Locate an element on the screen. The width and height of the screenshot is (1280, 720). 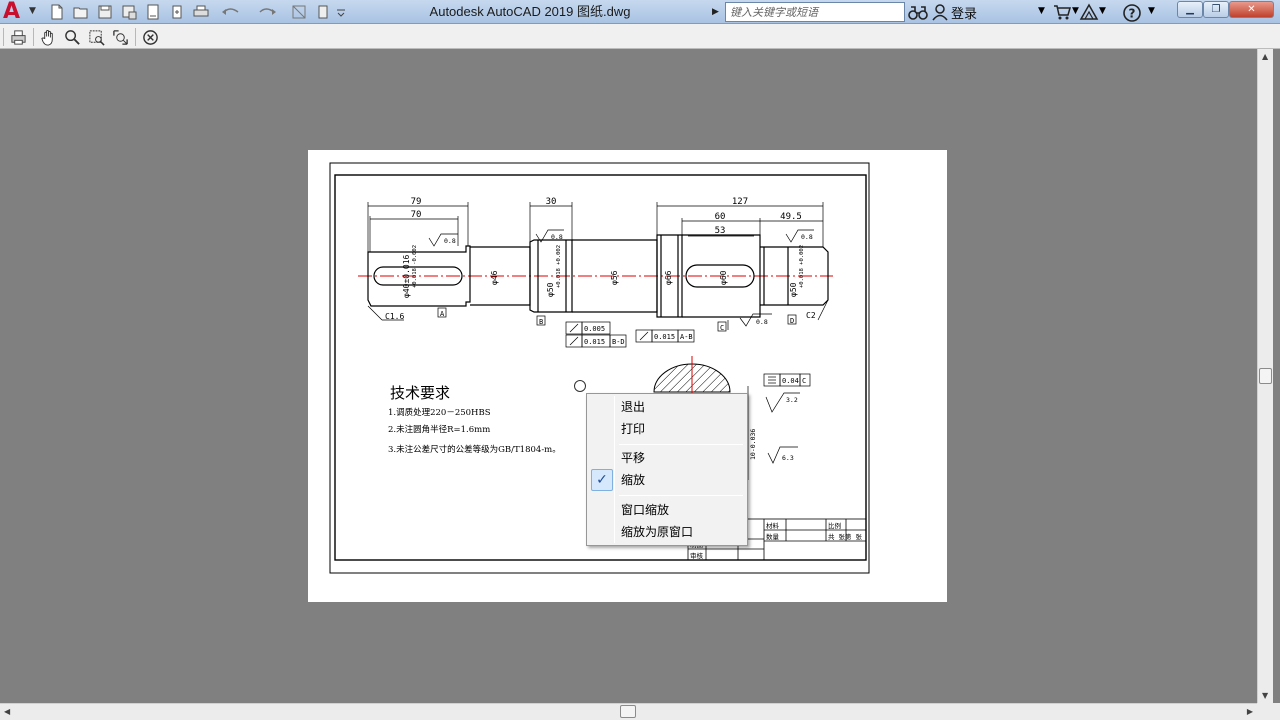
restore-icon: ❐ is located at coordinates (1216, 9).